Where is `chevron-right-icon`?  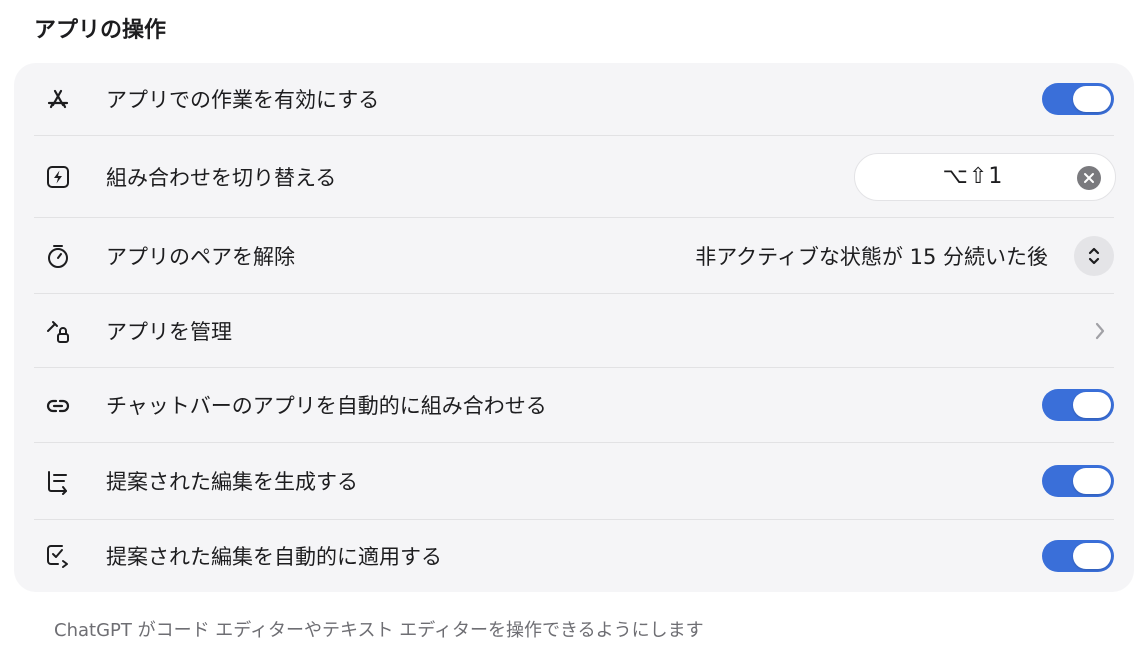
chevron-right-icon is located at coordinates (1100, 331).